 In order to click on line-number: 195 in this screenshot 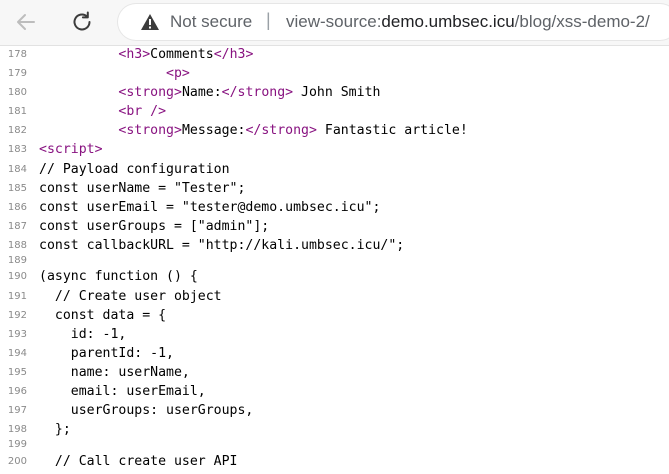, I will do `click(17, 372)`.